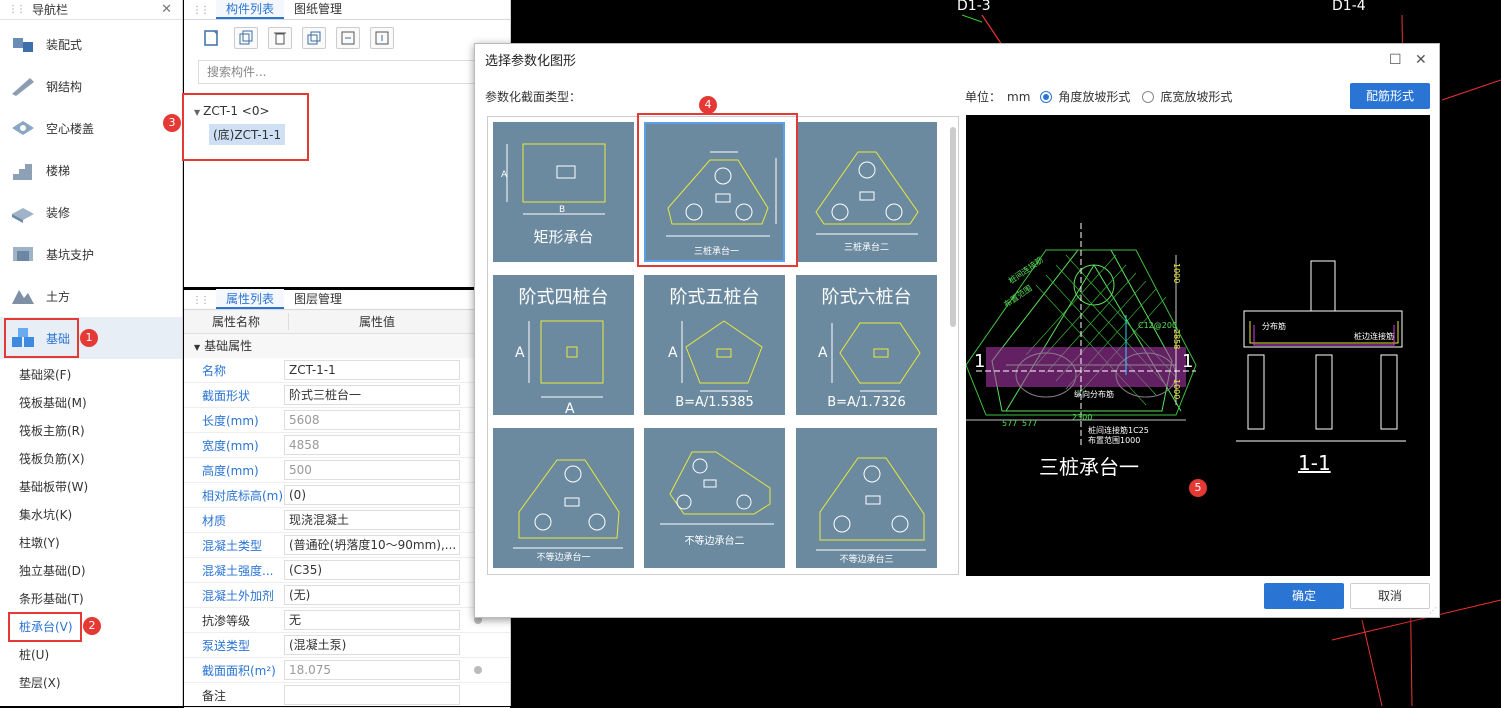 The image size is (1501, 708). Describe the element at coordinates (314, 38) in the screenshot. I see `layer-copy-icon` at that location.